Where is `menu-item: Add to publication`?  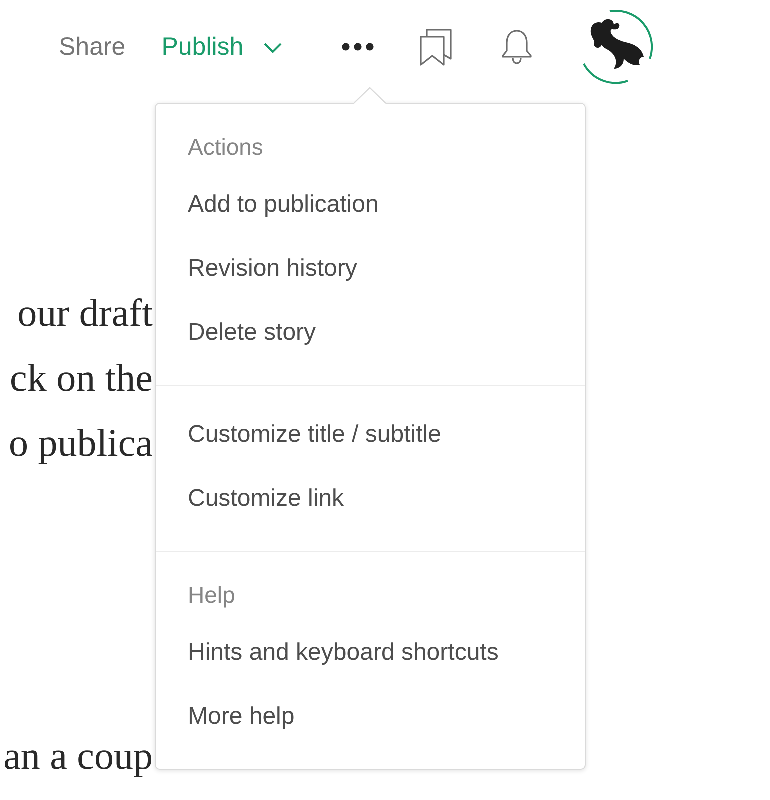
menu-item: Add to publication is located at coordinates (370, 205).